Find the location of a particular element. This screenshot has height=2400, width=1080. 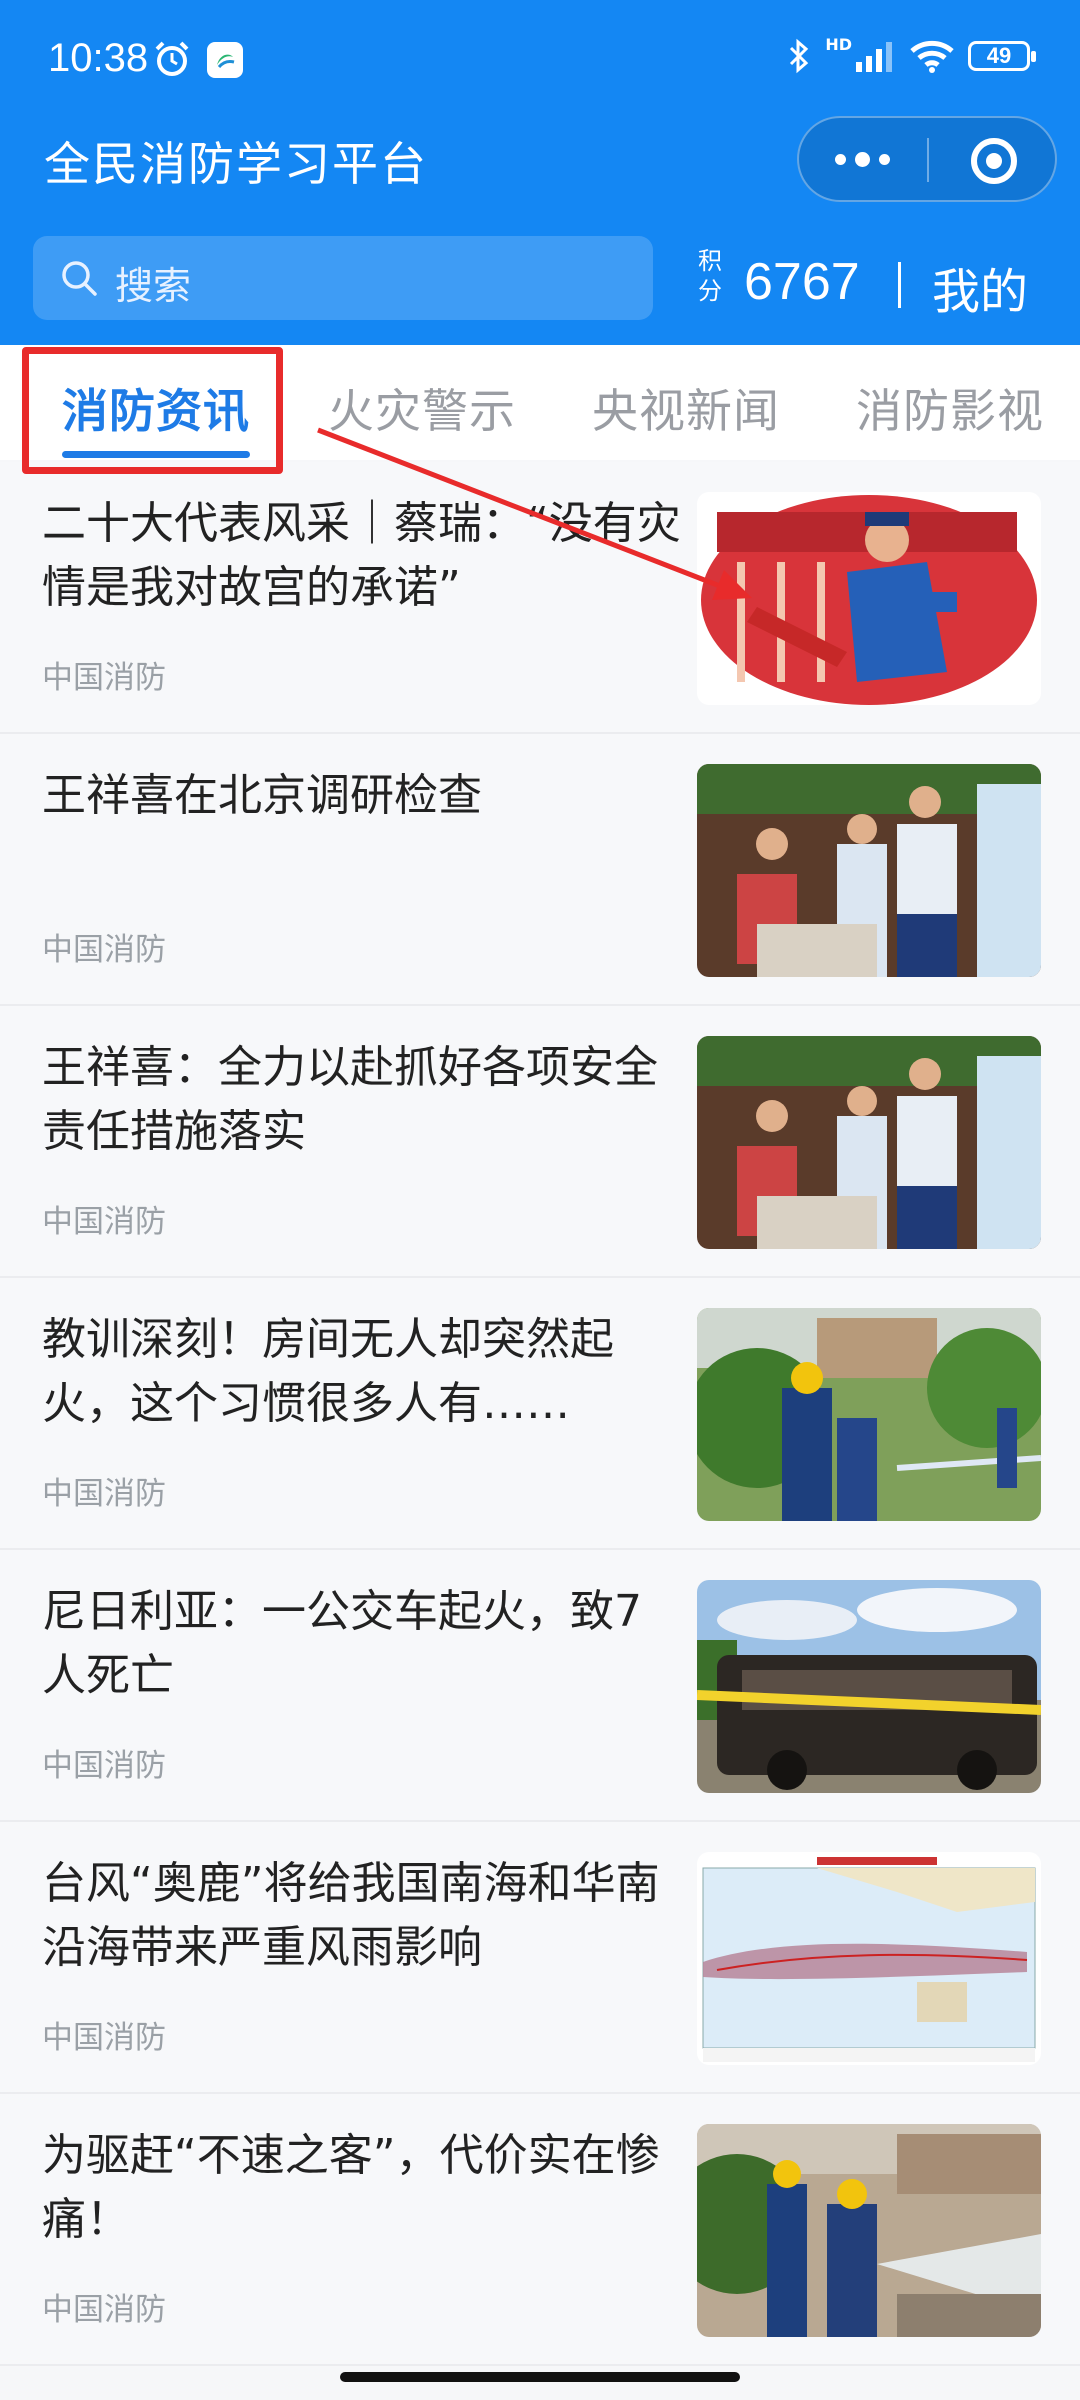

news-item: 王祥喜在北京调研检查 中国消防 is located at coordinates (540, 870).